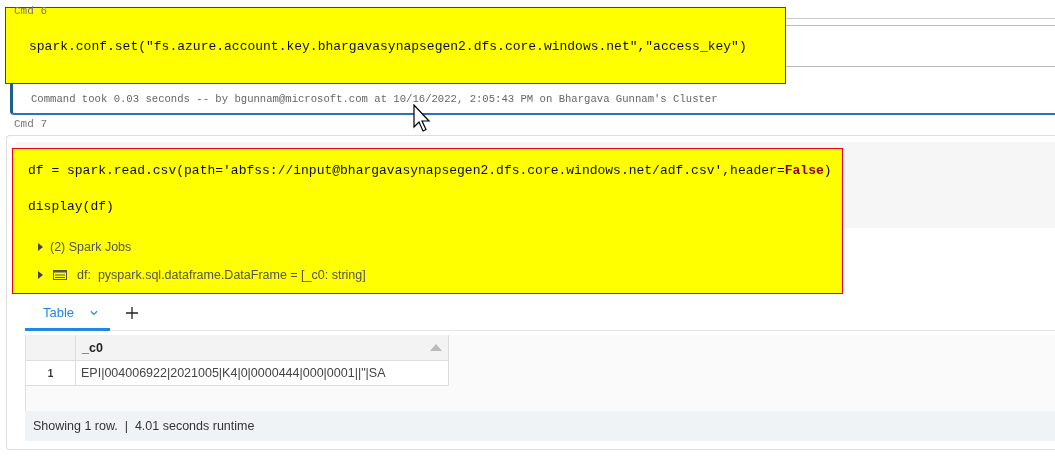  What do you see at coordinates (262, 373) in the screenshot?
I see `table-cell: EPI|004006922|2021005|K4|0|0000444|000|0001||"|SA` at bounding box center [262, 373].